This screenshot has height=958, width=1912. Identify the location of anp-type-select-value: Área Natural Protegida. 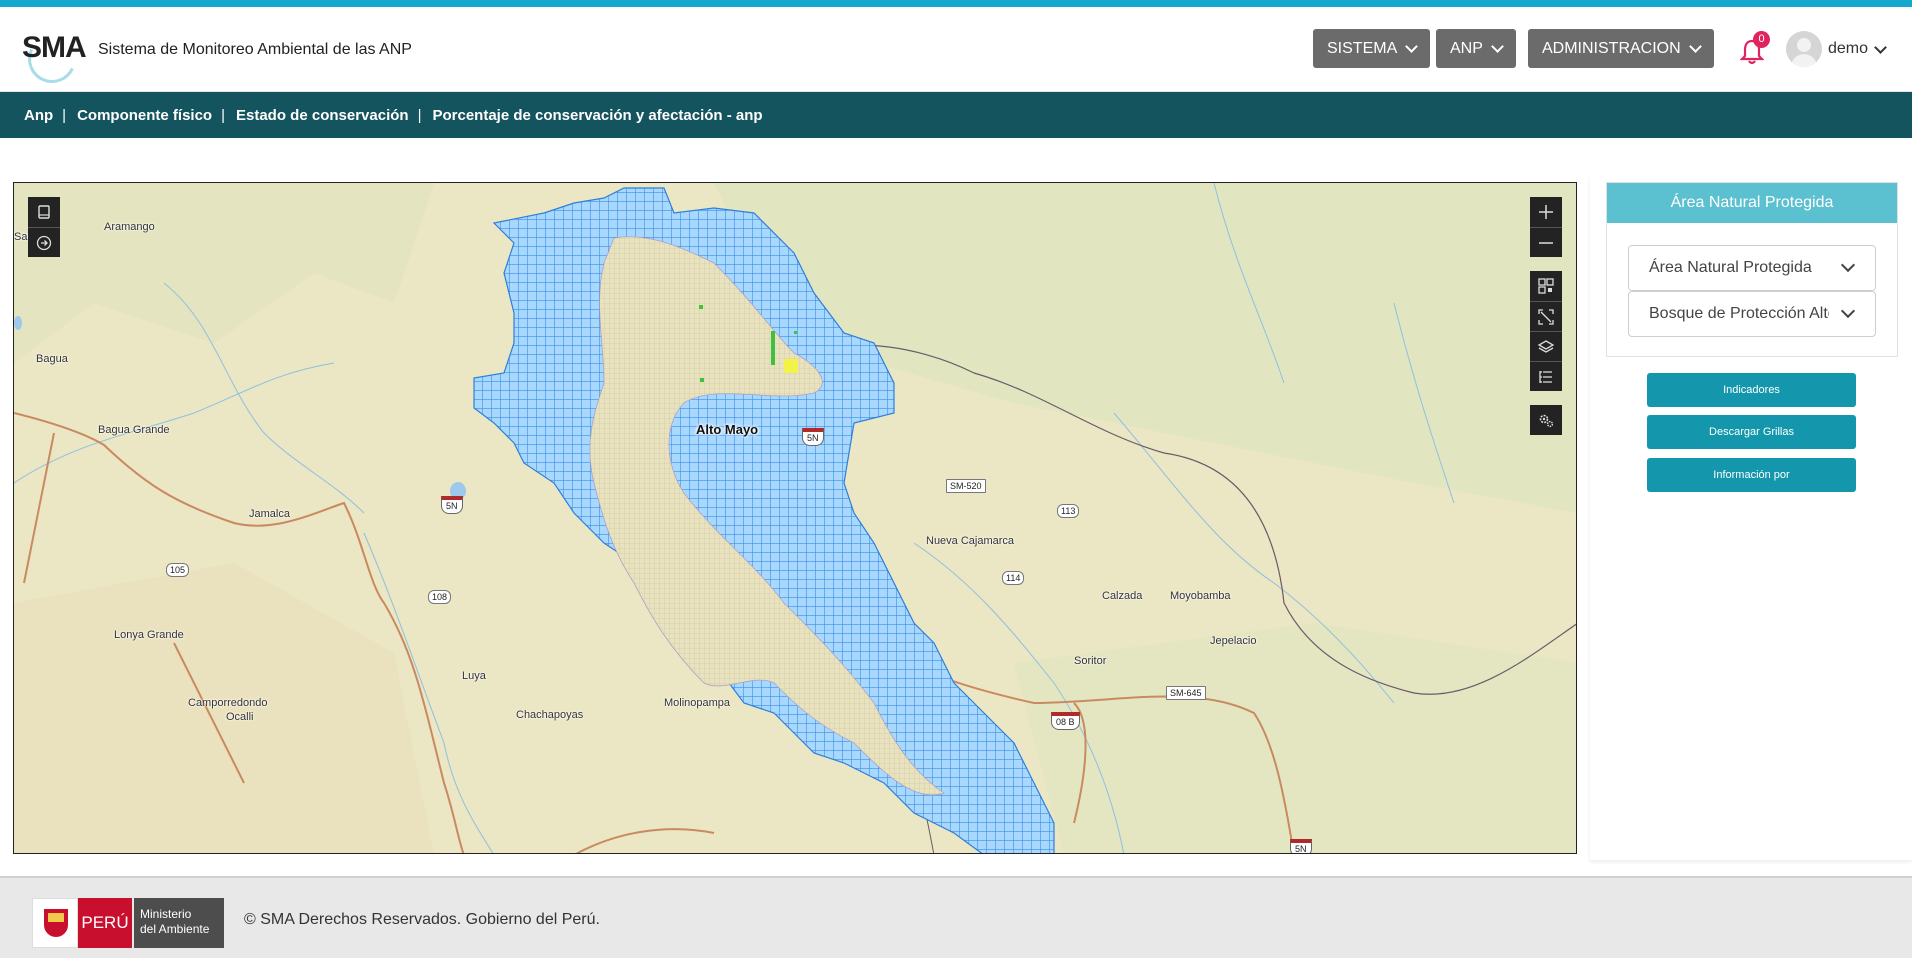
(1730, 267).